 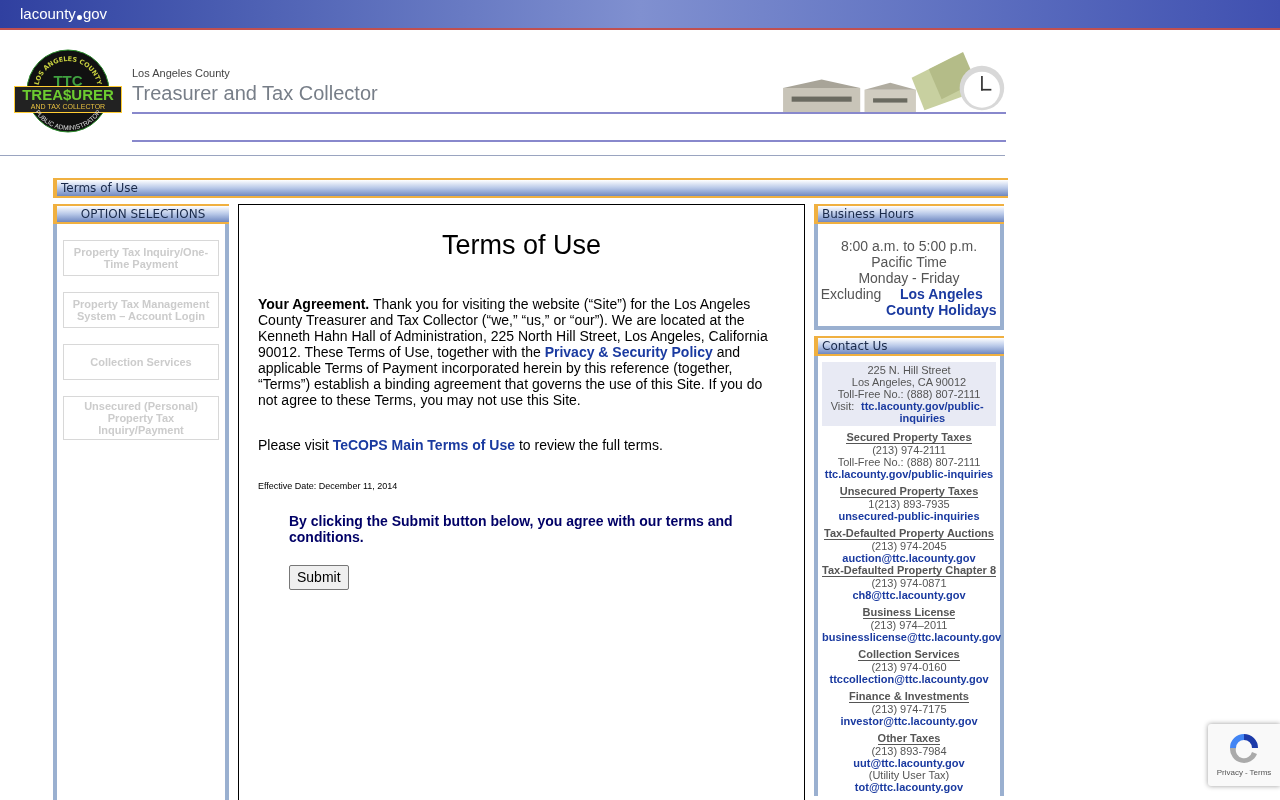 I want to click on terms-link: TeCOPS Main Terms of Use, so click(x=423, y=444).